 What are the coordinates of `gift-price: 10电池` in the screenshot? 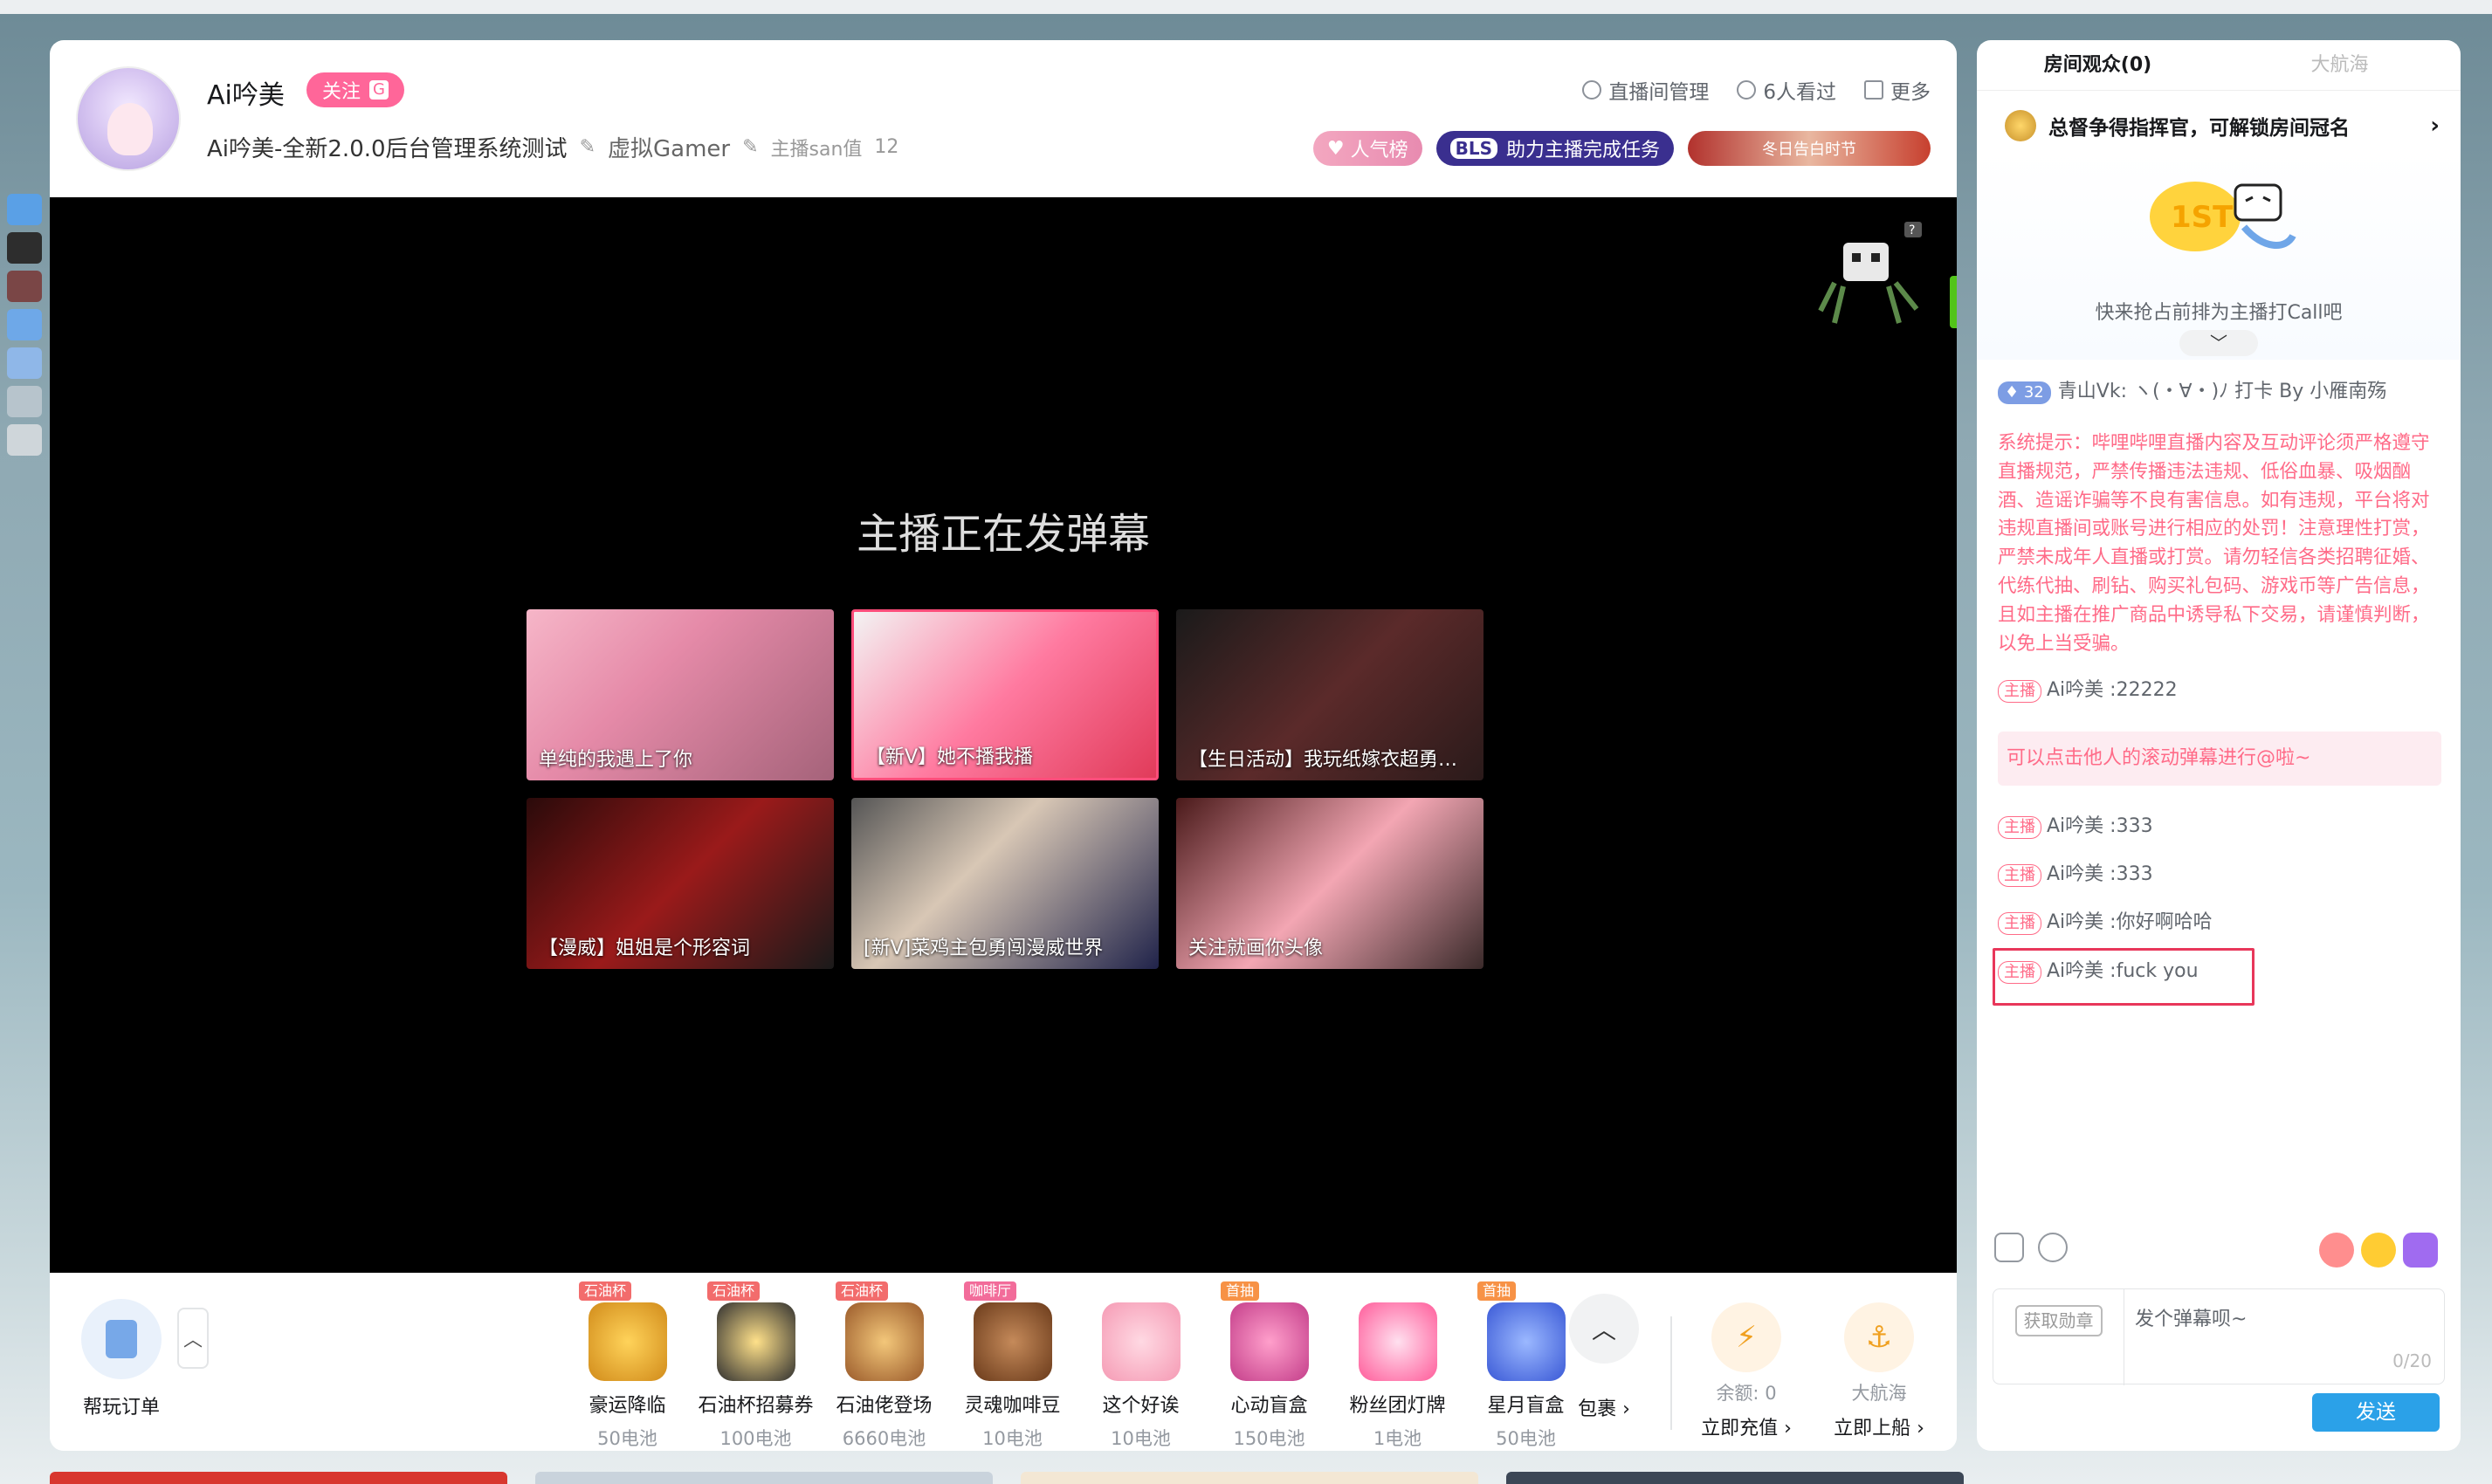 It's located at (1141, 1438).